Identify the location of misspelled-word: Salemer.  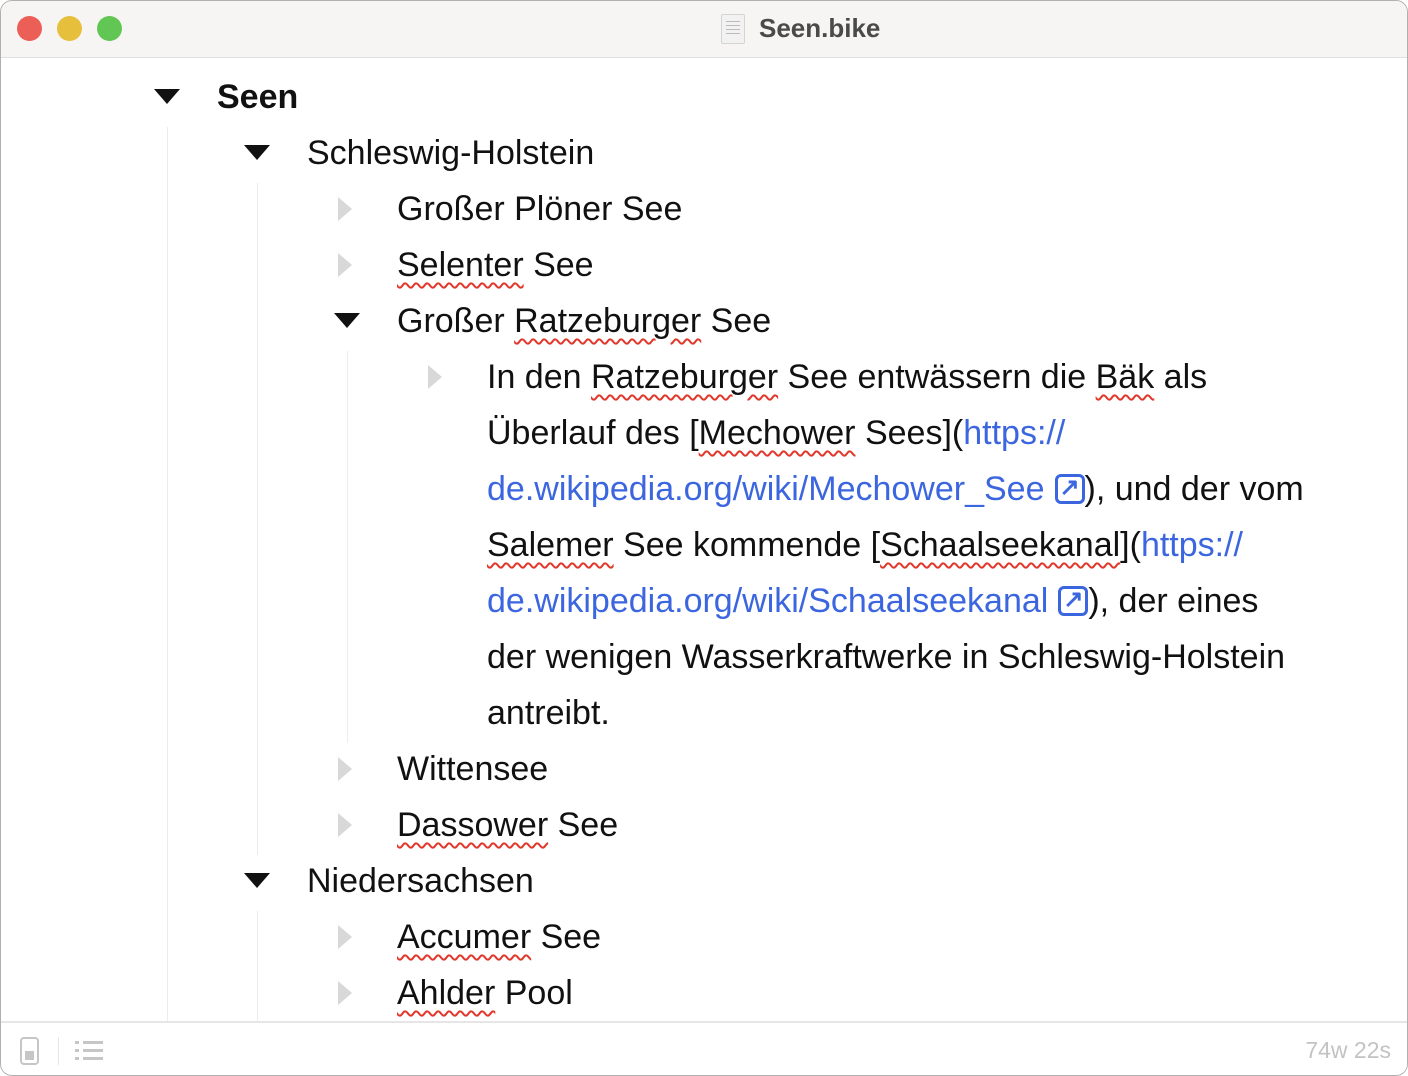
(550, 545).